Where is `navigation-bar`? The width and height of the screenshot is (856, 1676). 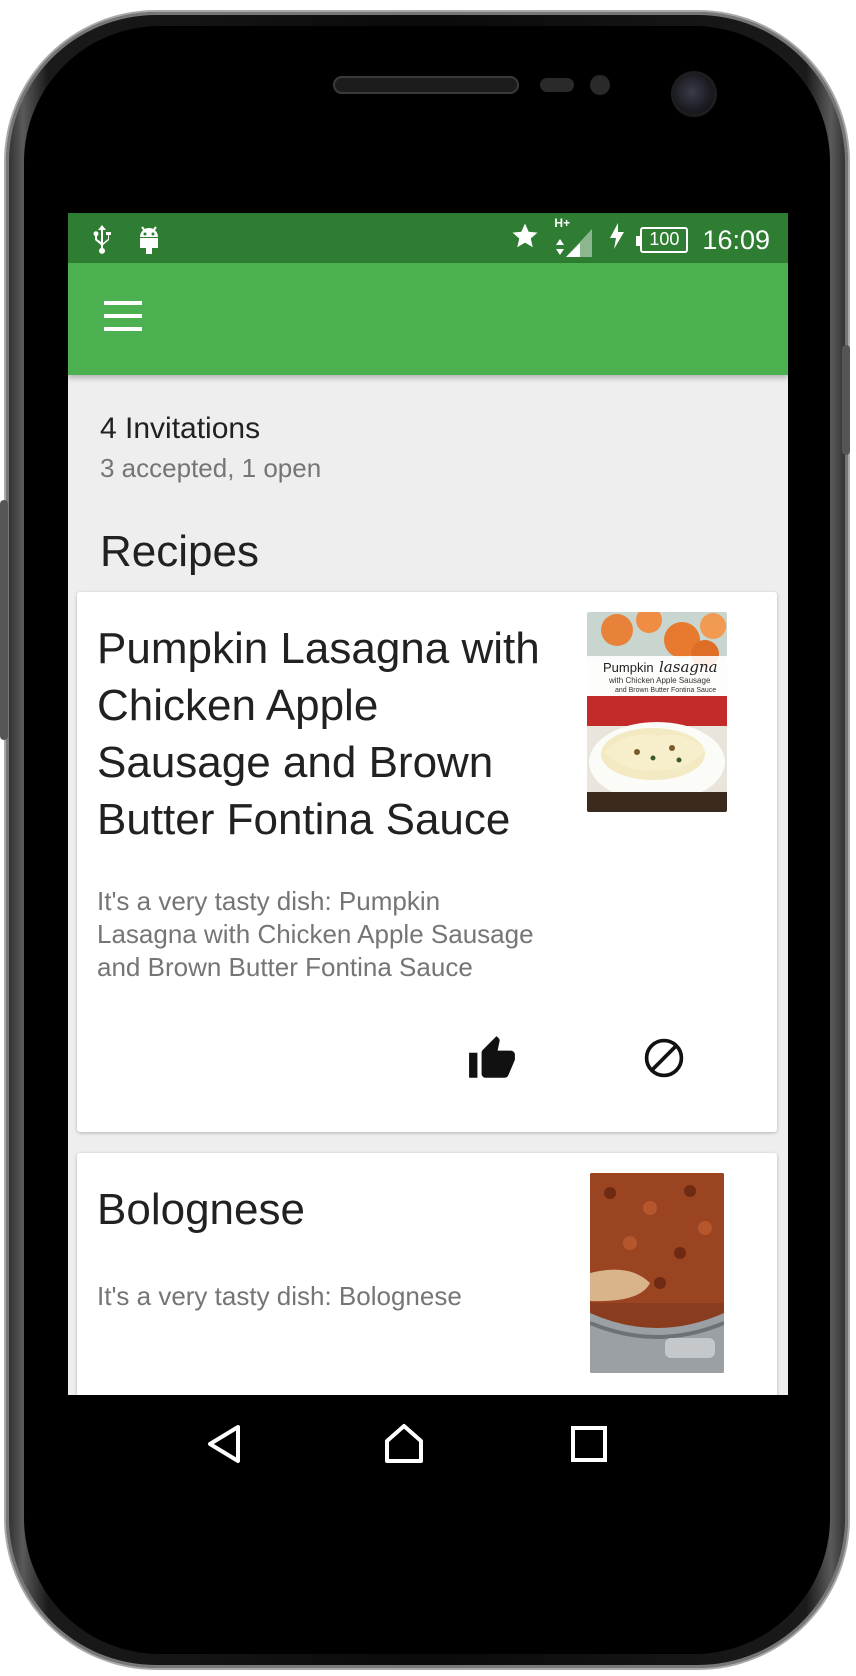 navigation-bar is located at coordinates (428, 1444).